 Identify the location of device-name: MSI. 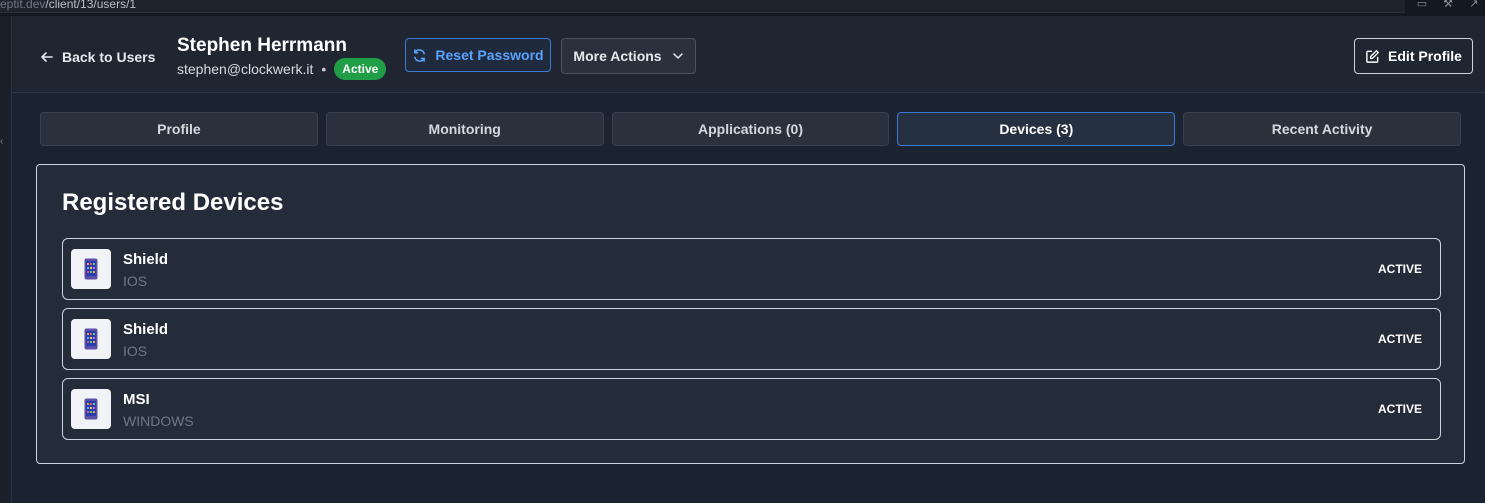
(136, 399).